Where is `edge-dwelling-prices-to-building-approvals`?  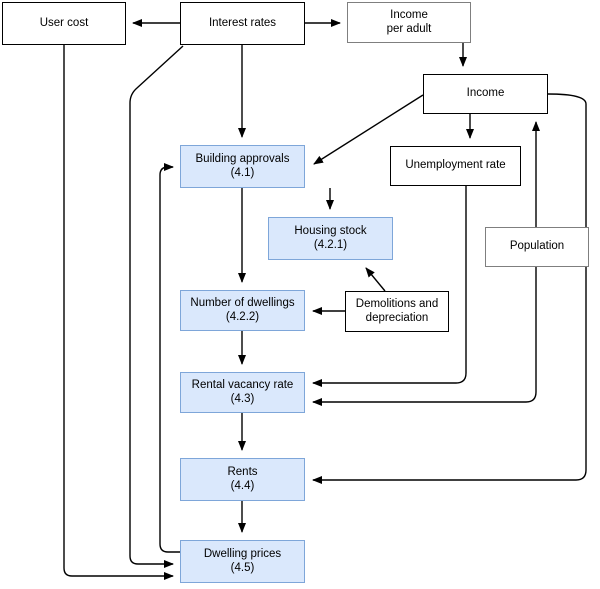
edge-dwelling-prices-to-building-approvals is located at coordinates (169, 358).